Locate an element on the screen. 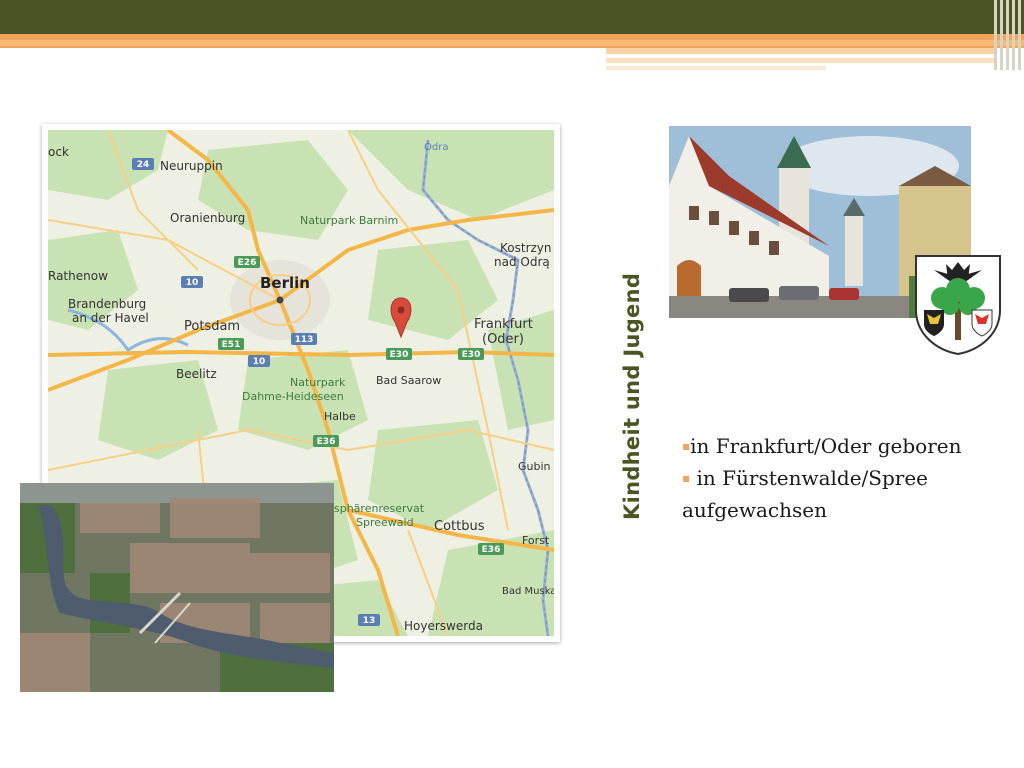  shield-24: 24 is located at coordinates (143, 165).